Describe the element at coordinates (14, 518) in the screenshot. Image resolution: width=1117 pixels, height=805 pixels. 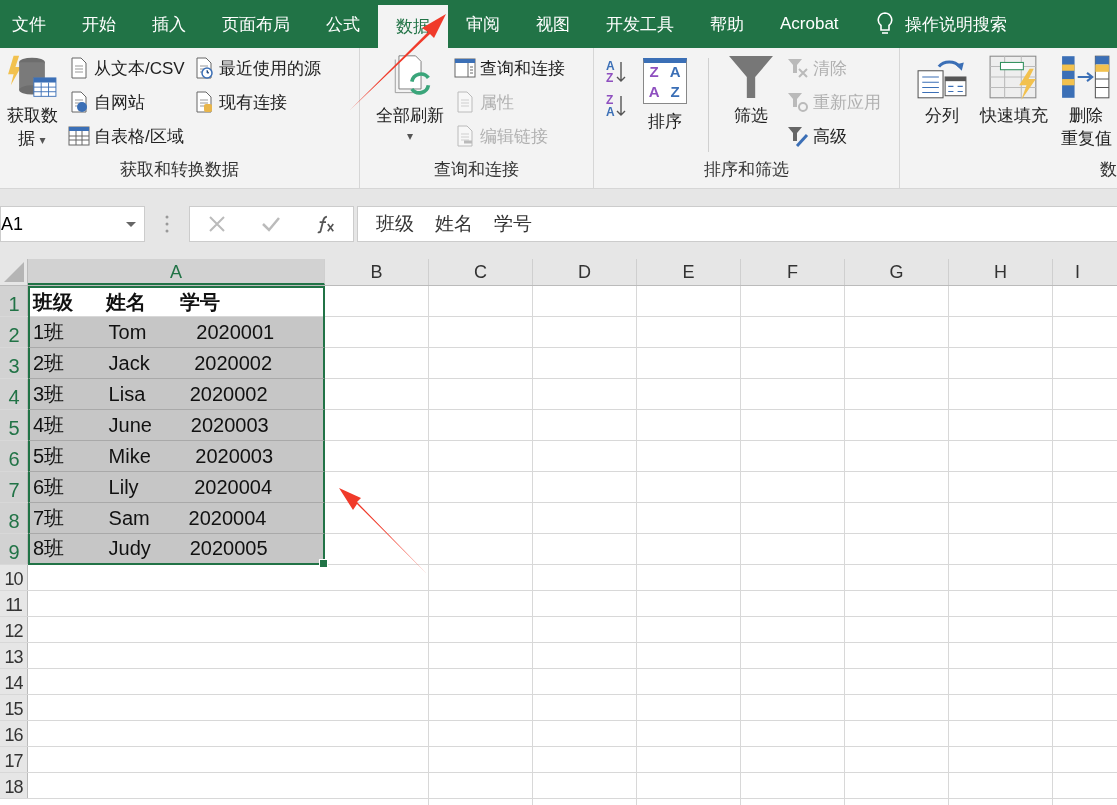
I see `row-header: 8` at that location.